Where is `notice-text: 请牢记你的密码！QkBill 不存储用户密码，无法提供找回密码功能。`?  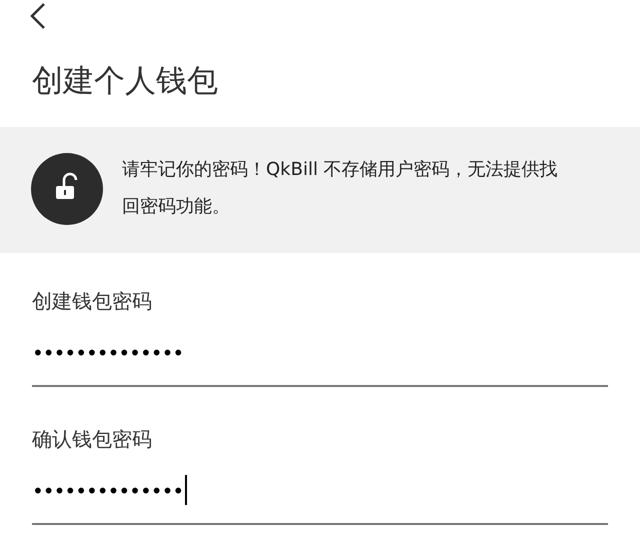
notice-text: 请牢记你的密码！QkBill 不存储用户密码，无法提供找回密码功能。 is located at coordinates (340, 188).